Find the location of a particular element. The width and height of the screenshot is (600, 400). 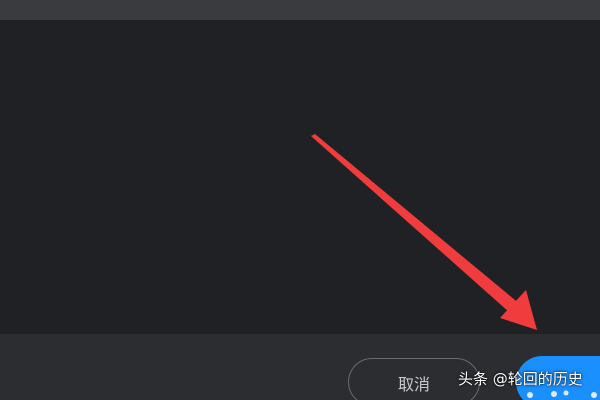

confirm-button is located at coordinates (558, 378).